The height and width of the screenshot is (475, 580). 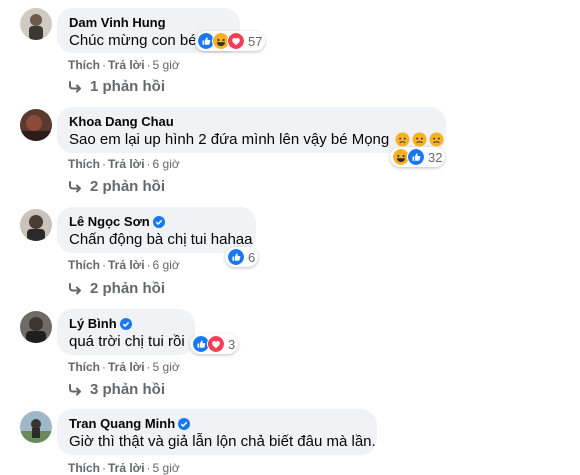 I want to click on commenter-name: Khoa Dang Chau, so click(x=251, y=121).